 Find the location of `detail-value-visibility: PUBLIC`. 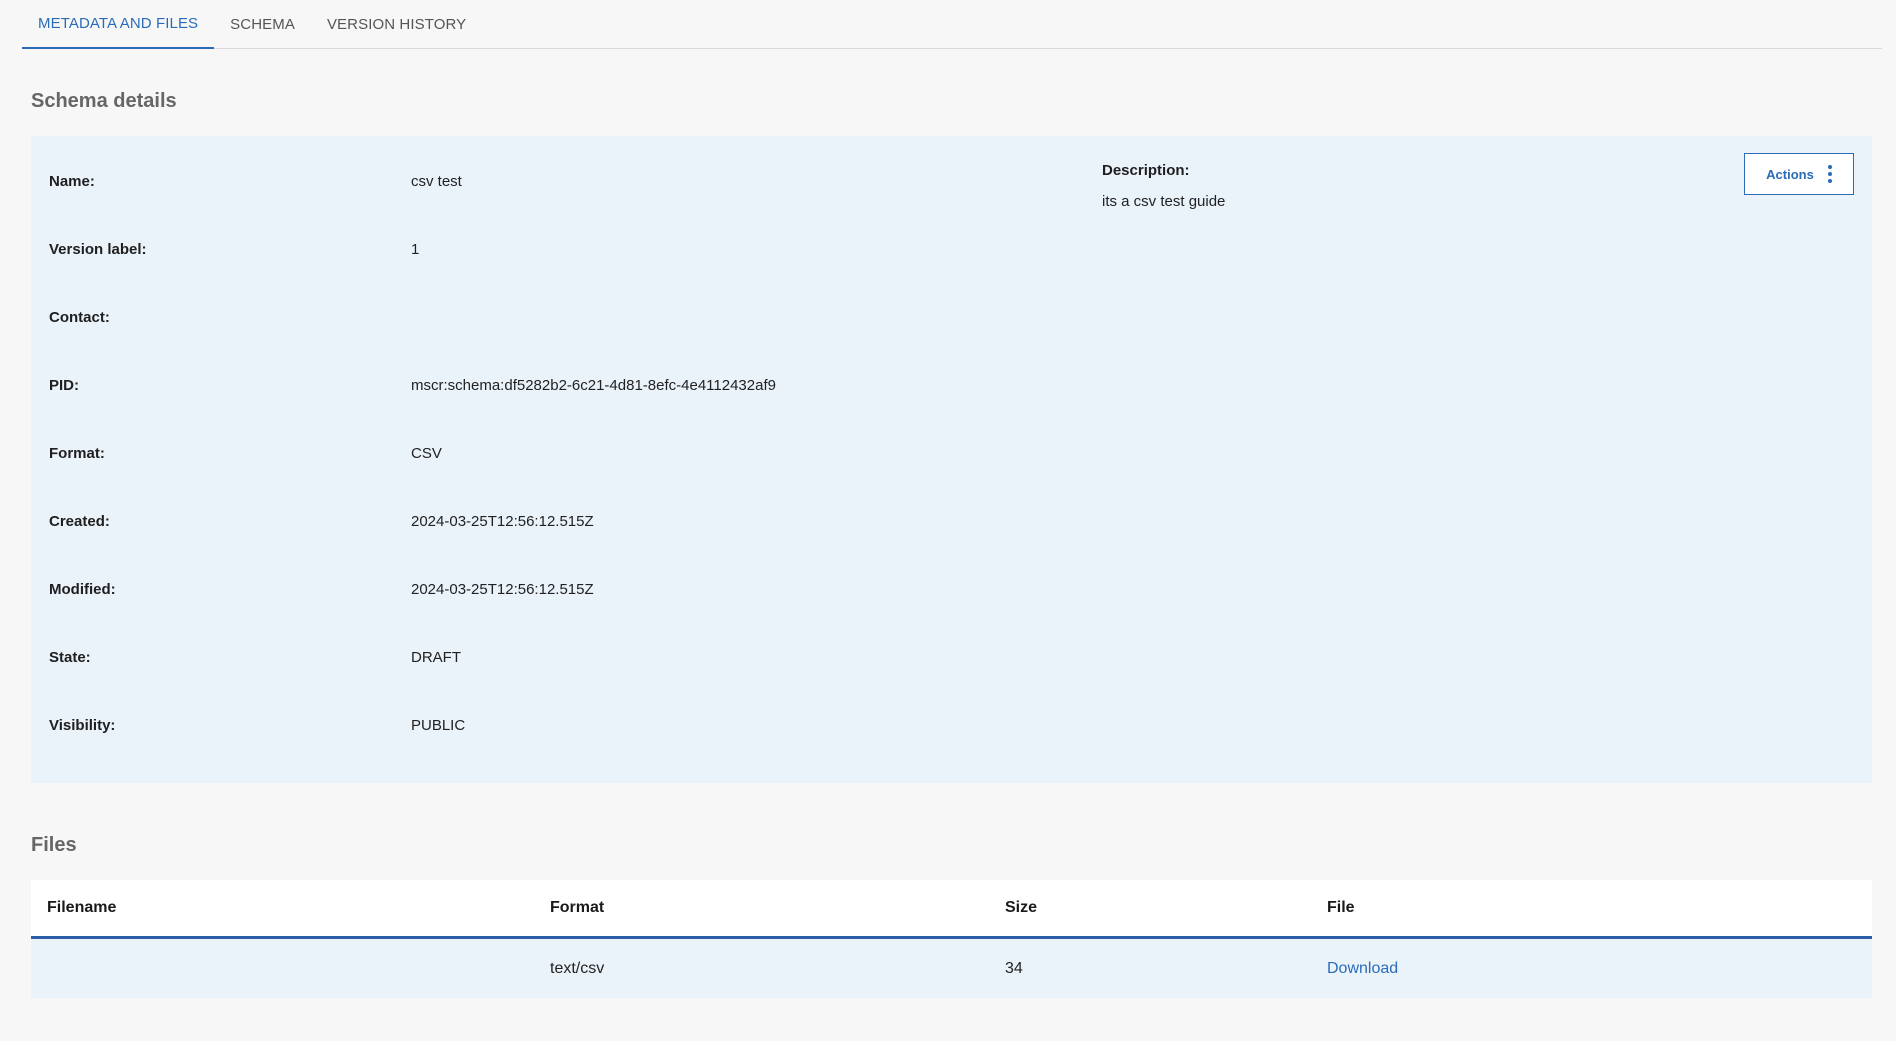

detail-value-visibility: PUBLIC is located at coordinates (438, 725).